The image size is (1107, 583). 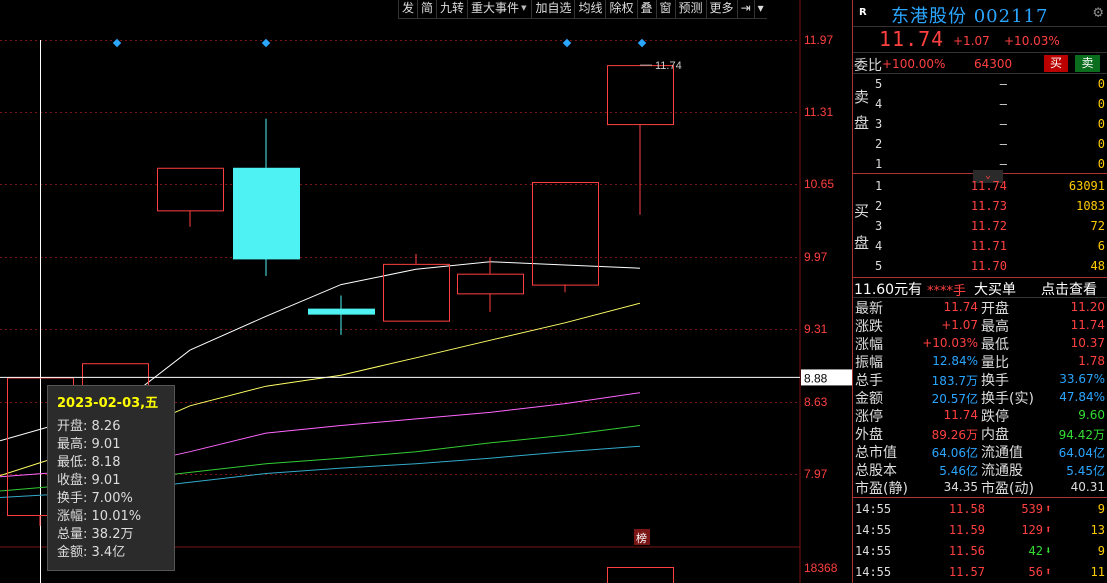 What do you see at coordinates (1090, 206) in the screenshot?
I see `bids-volume: 1083` at bounding box center [1090, 206].